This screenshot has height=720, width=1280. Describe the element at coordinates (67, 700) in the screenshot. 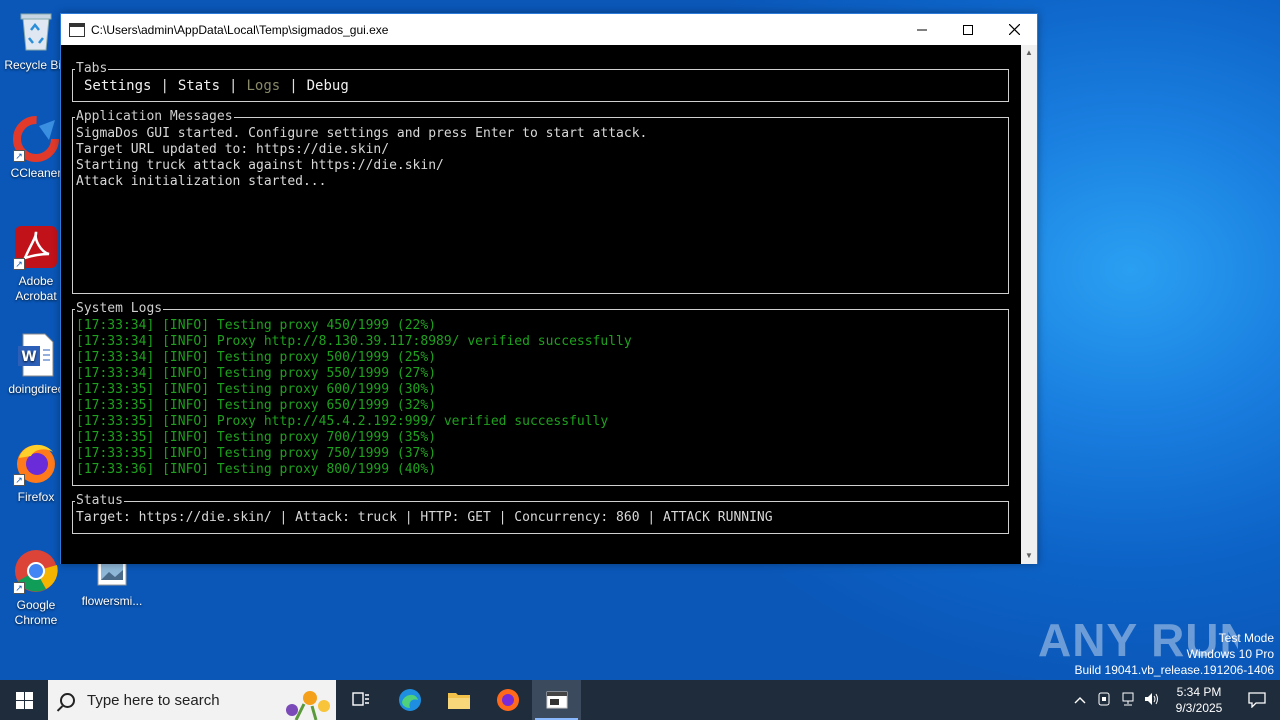

I see `search-icon` at that location.